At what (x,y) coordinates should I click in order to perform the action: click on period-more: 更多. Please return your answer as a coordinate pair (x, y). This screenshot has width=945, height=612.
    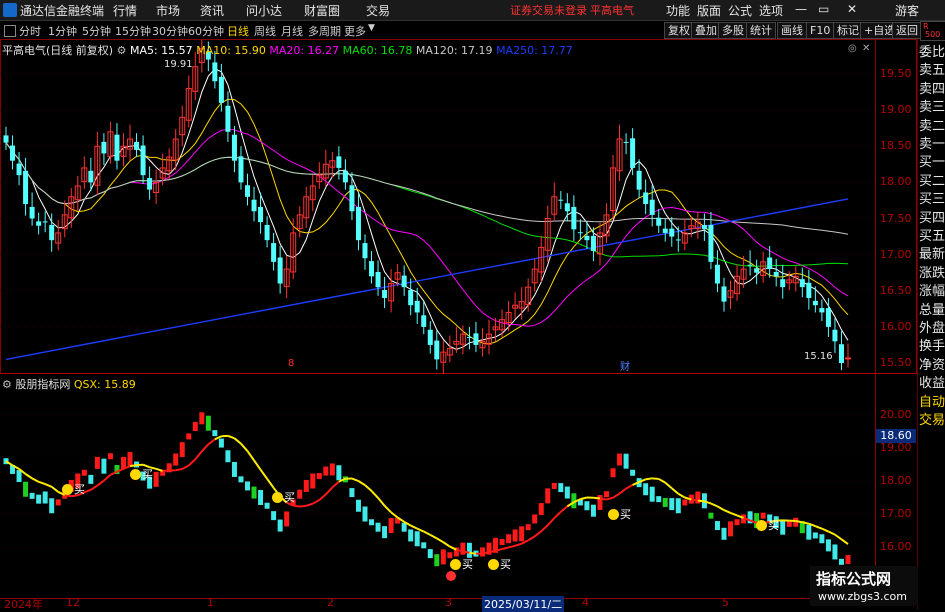
    Looking at the image, I should click on (355, 31).